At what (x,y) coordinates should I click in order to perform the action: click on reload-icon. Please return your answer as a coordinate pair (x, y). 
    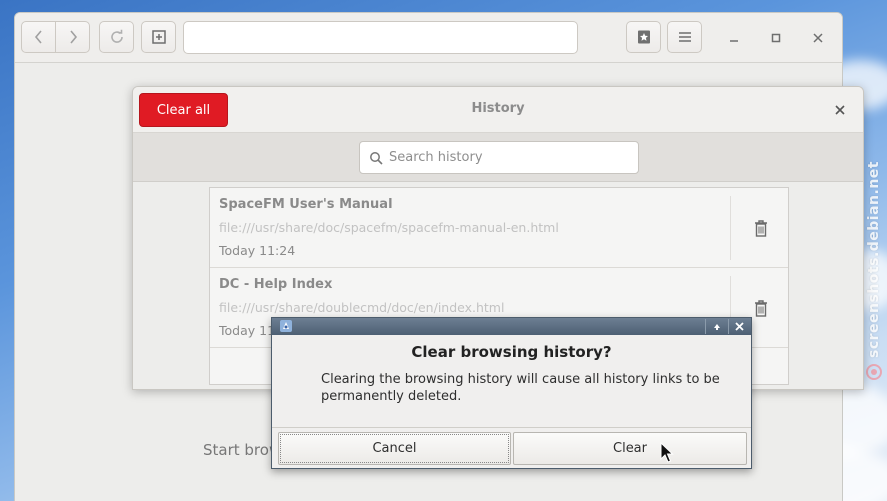
    Looking at the image, I should click on (116, 36).